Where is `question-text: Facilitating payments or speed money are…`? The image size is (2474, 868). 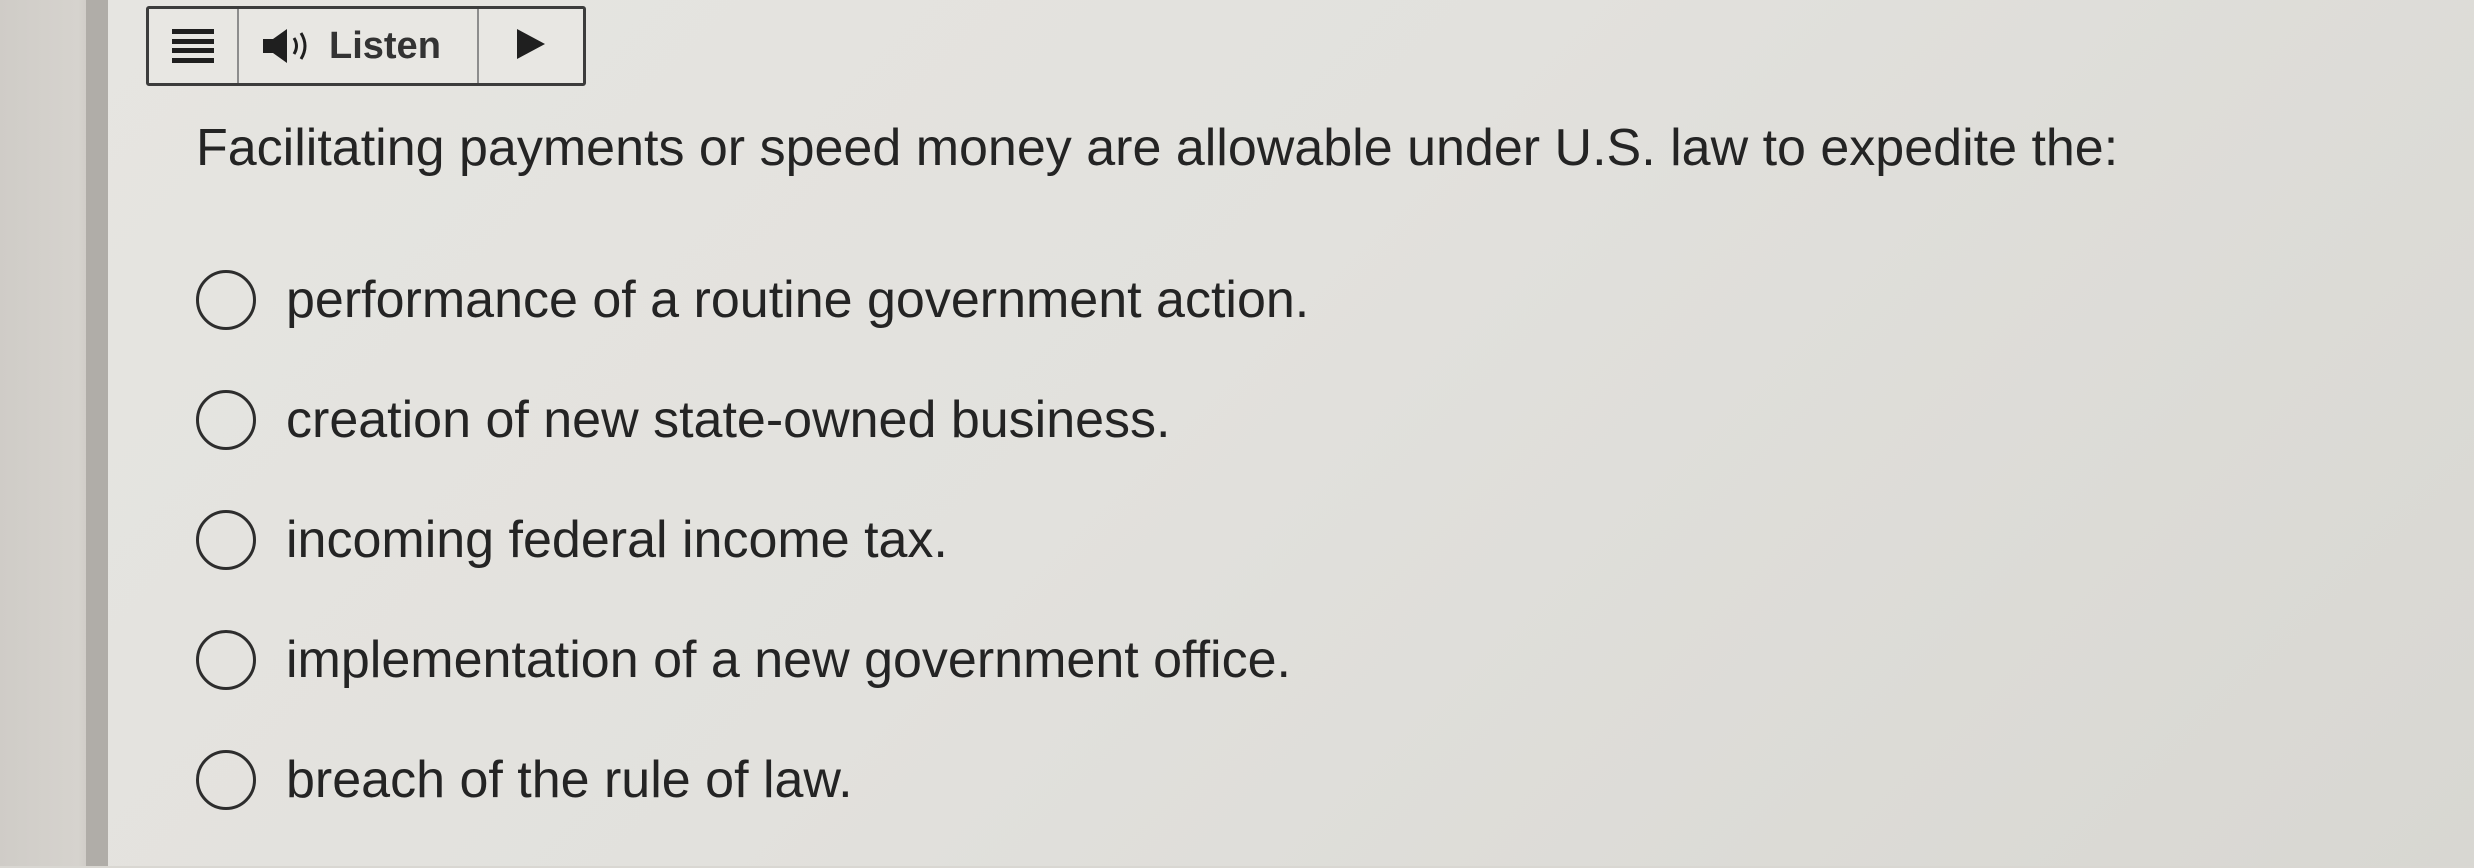
question-text: Facilitating payments or speed money are… is located at coordinates (1157, 148).